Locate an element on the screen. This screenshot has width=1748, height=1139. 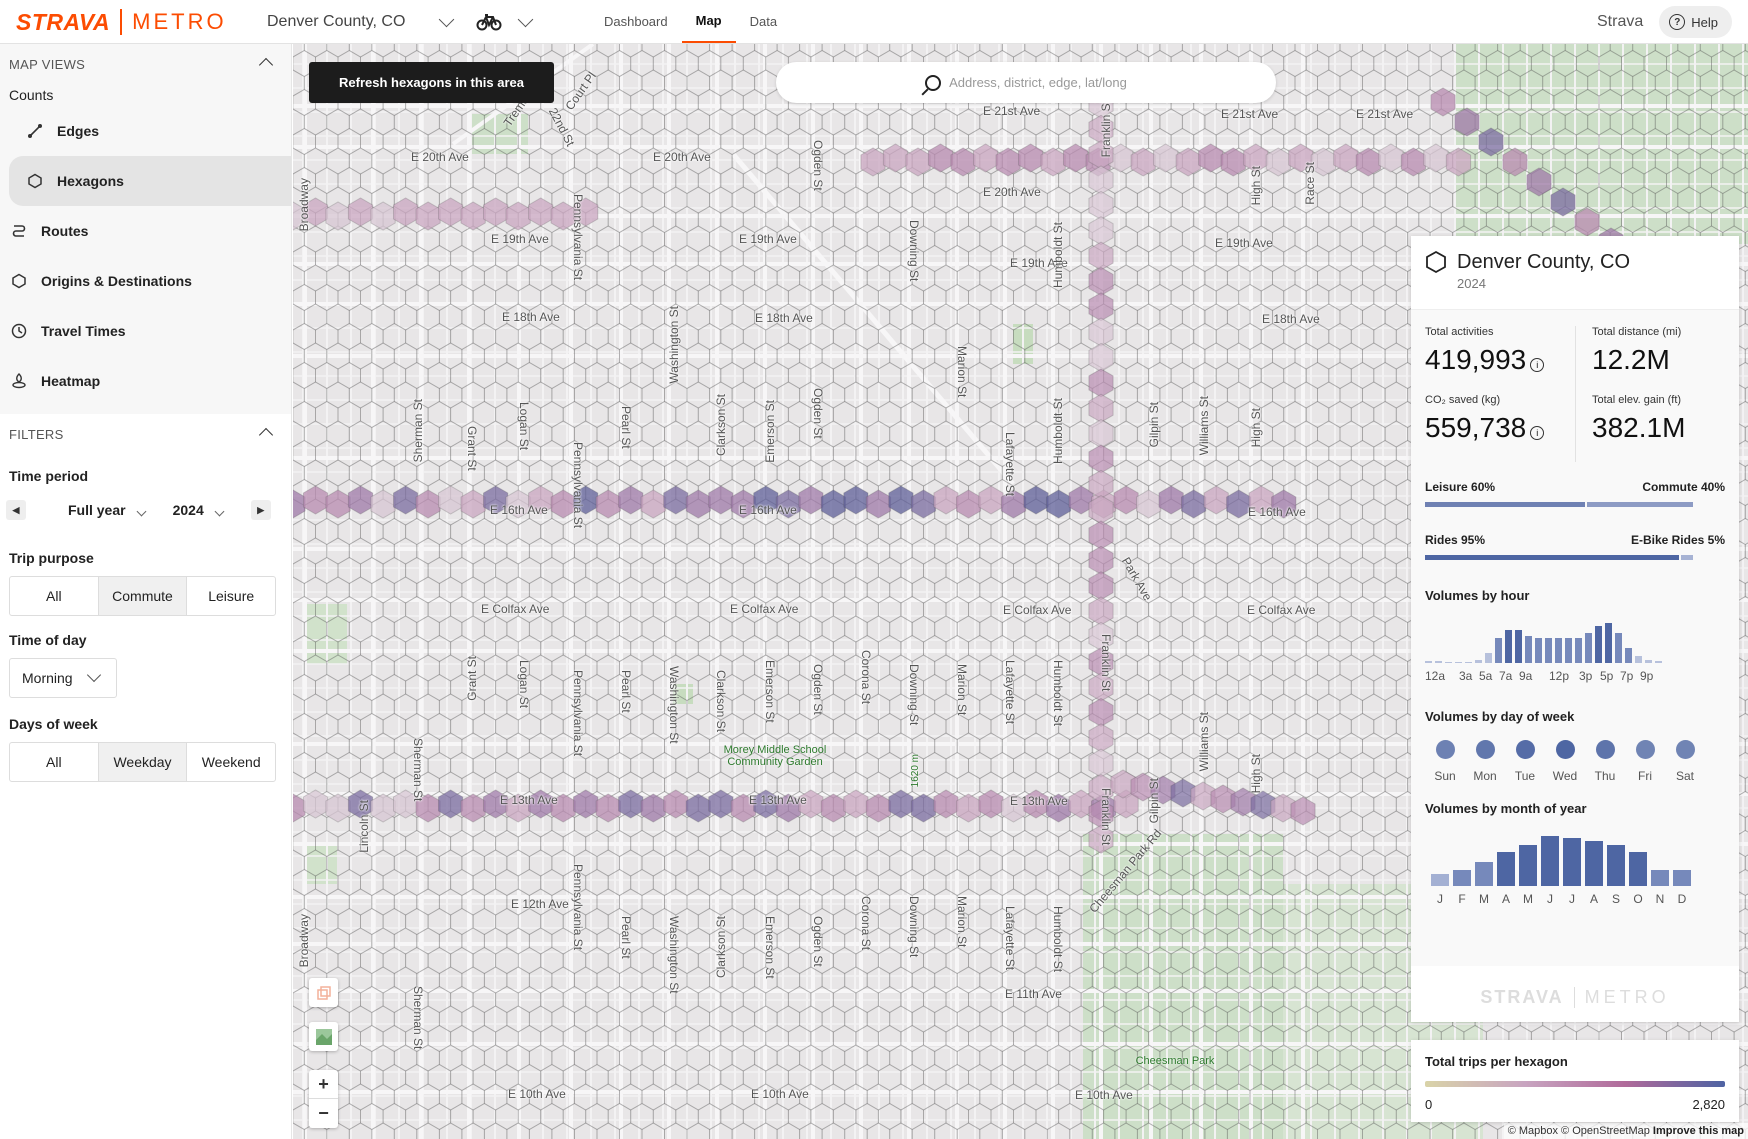
days-weekday: Weekday is located at coordinates (143, 762).